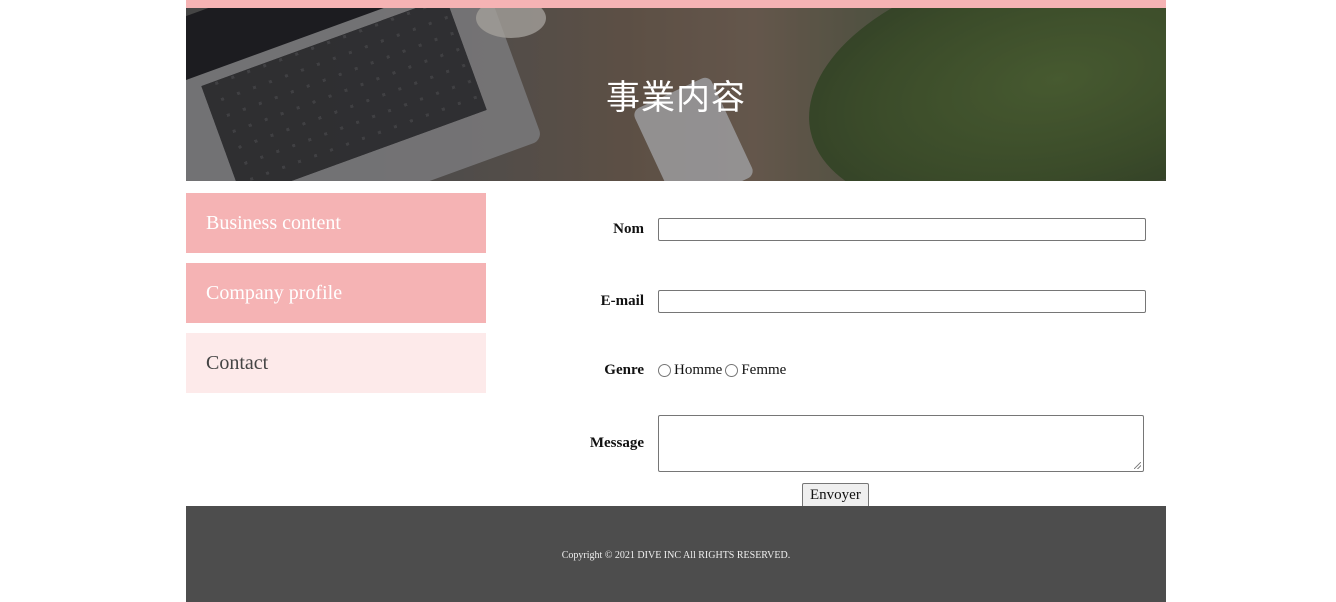 This screenshot has height=602, width=1336. What do you see at coordinates (336, 293) in the screenshot?
I see `sidebar-item-company-profile: Company profile` at bounding box center [336, 293].